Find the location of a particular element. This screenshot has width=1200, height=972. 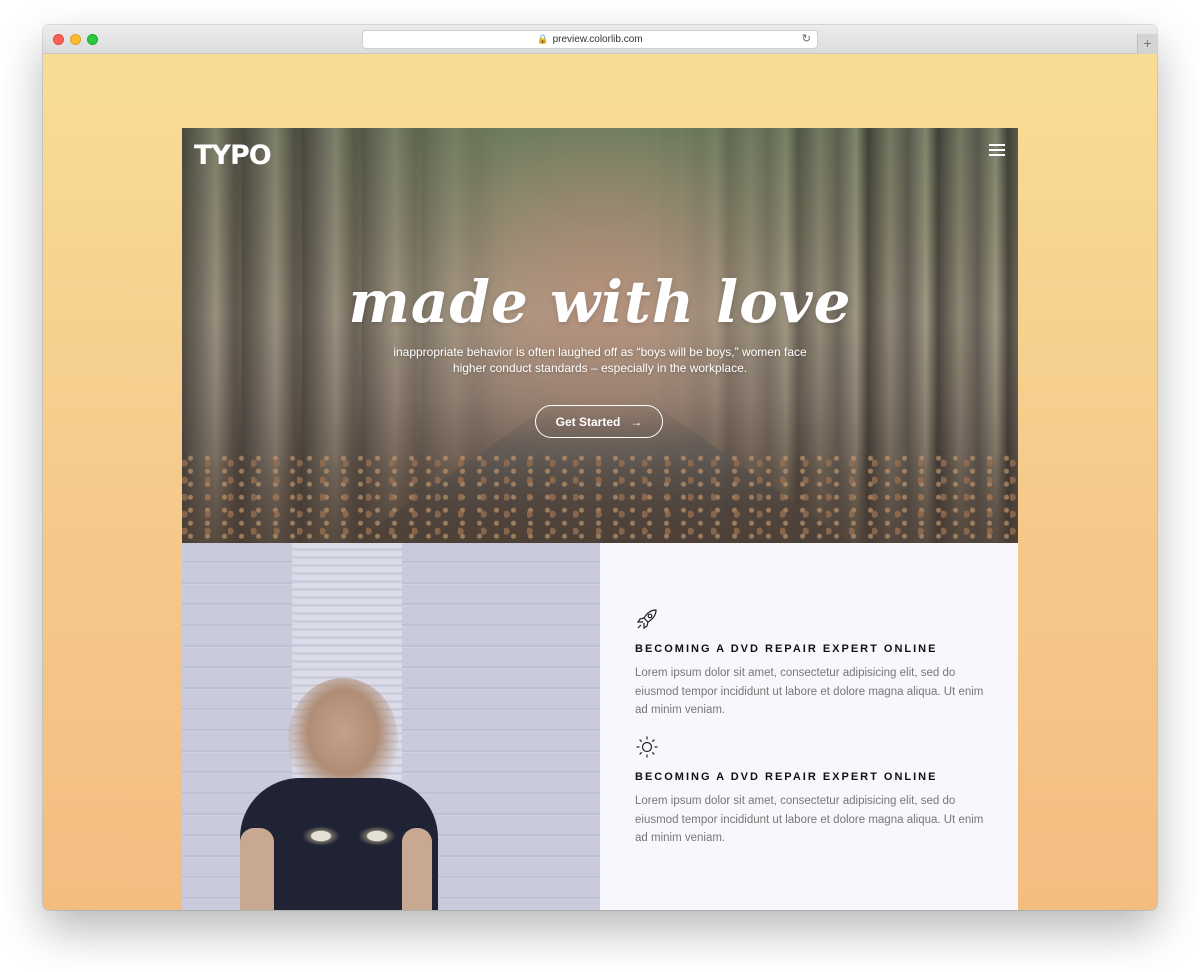

address-bar: 🔒 preview.colorlib.com ↻ is located at coordinates (590, 39).